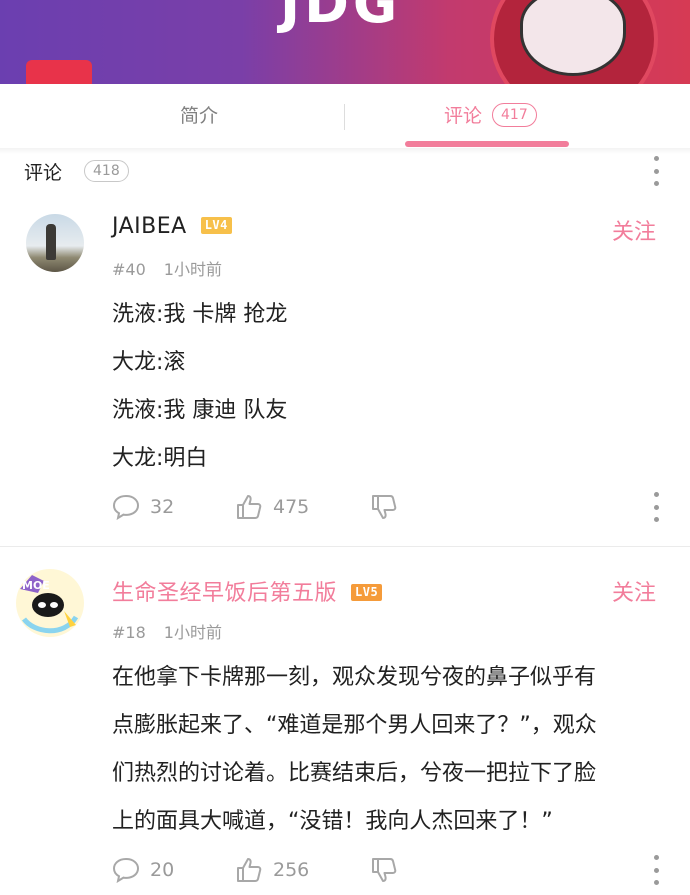 This screenshot has width=690, height=895. I want to click on comment-line: 点膨胀起来了、“难道是那个男人回来了？”，观众, so click(354, 725).